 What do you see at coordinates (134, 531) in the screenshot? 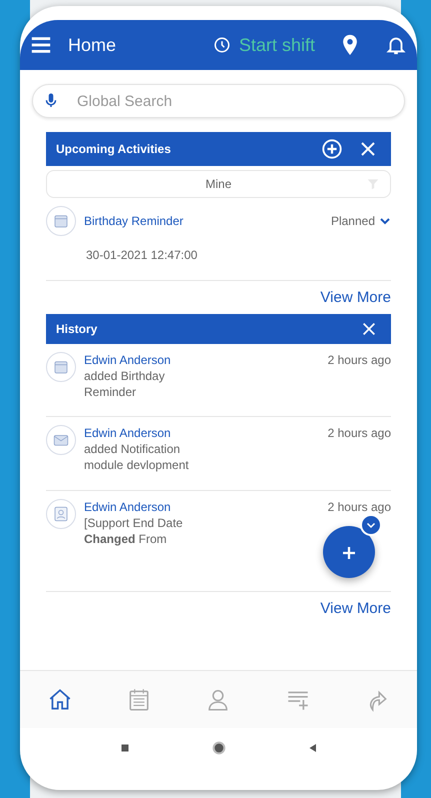
I see `history-text: [Support End Date Changed From` at bounding box center [134, 531].